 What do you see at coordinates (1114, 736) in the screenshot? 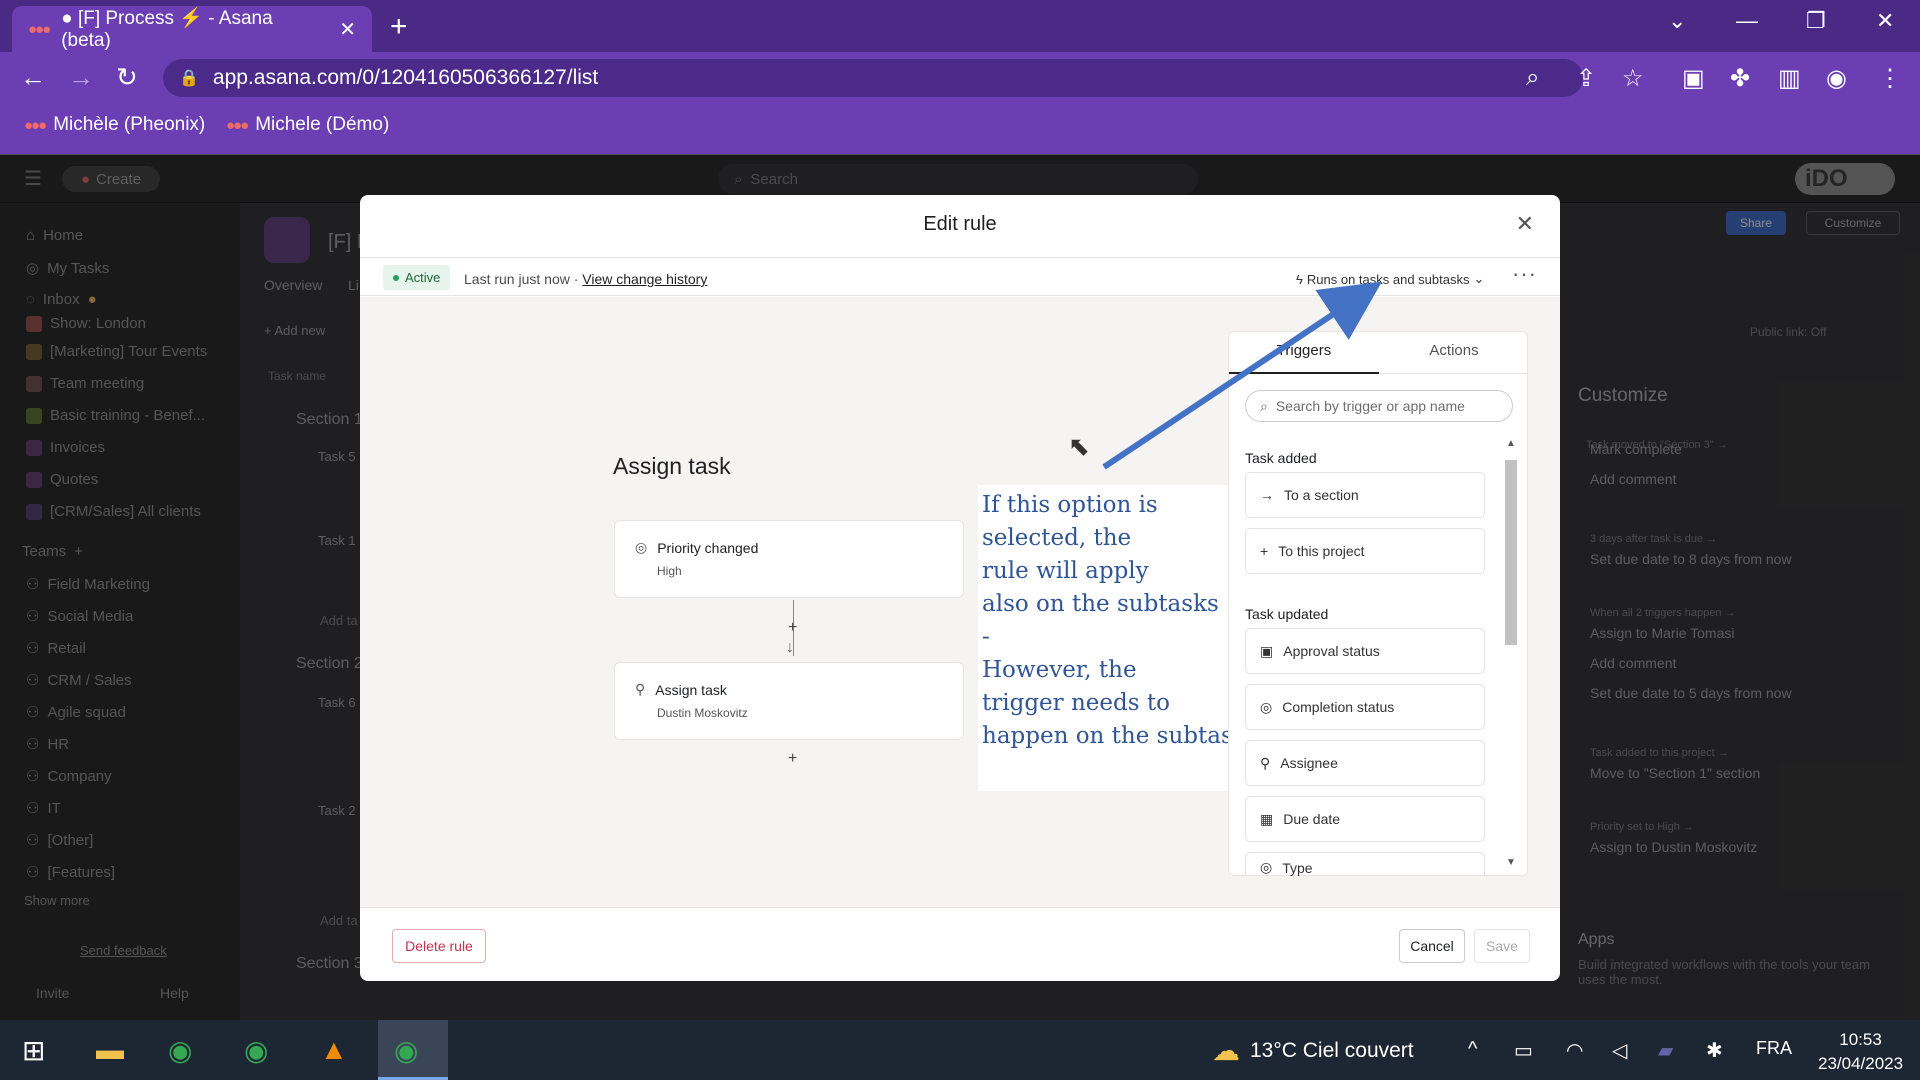
I see `annotation-line: happen on the subtask` at bounding box center [1114, 736].